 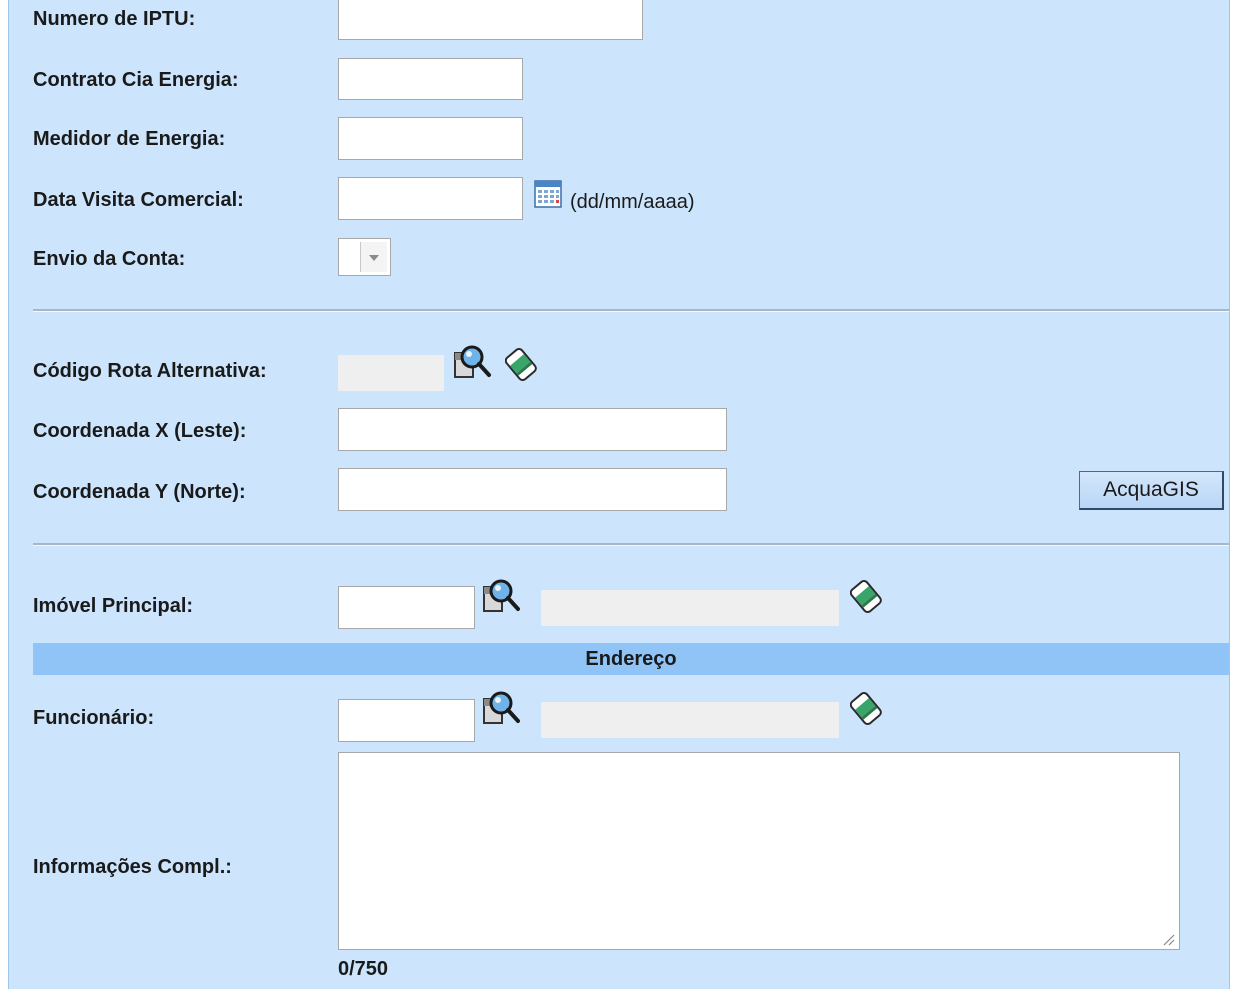 I want to click on funcionario-description-field, so click(x=690, y=720).